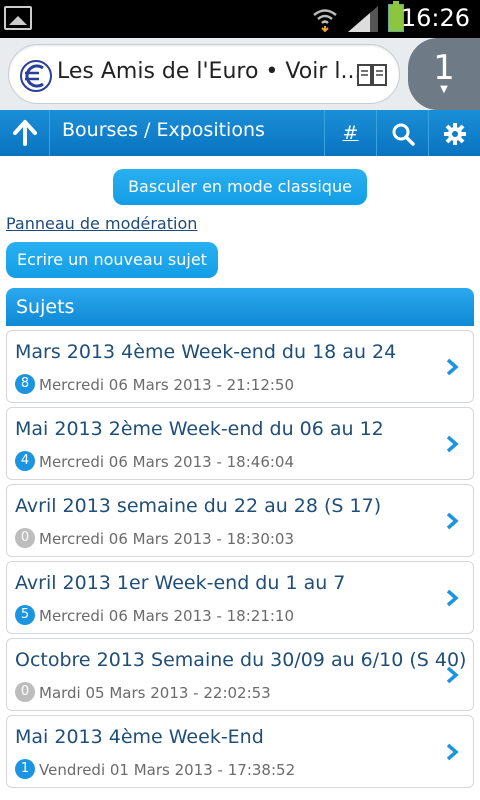 This screenshot has width=480, height=800. What do you see at coordinates (372, 75) in the screenshot?
I see `reader-mode-icon` at bounding box center [372, 75].